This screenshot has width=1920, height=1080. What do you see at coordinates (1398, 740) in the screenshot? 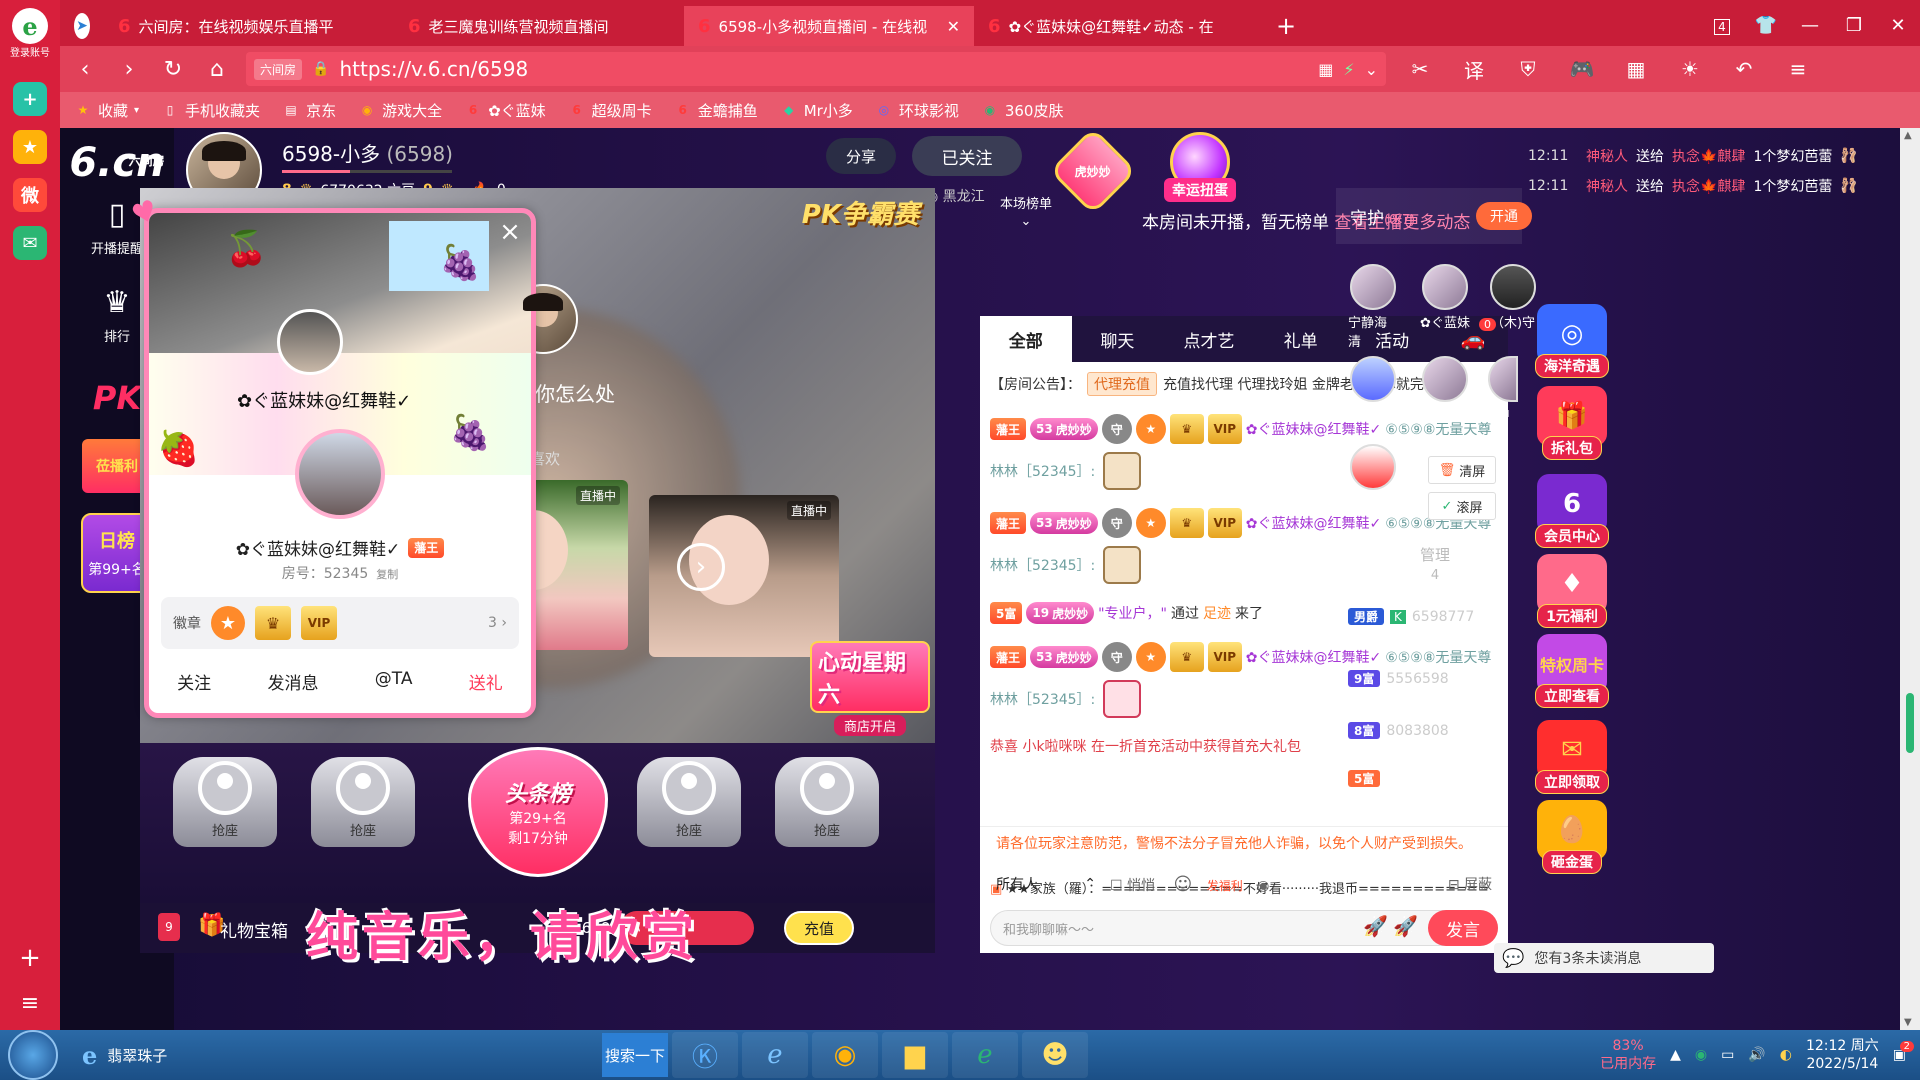
I see `audience-row: 8富 8083808 小⑨乐⑨哥⑨` at bounding box center [1398, 740].